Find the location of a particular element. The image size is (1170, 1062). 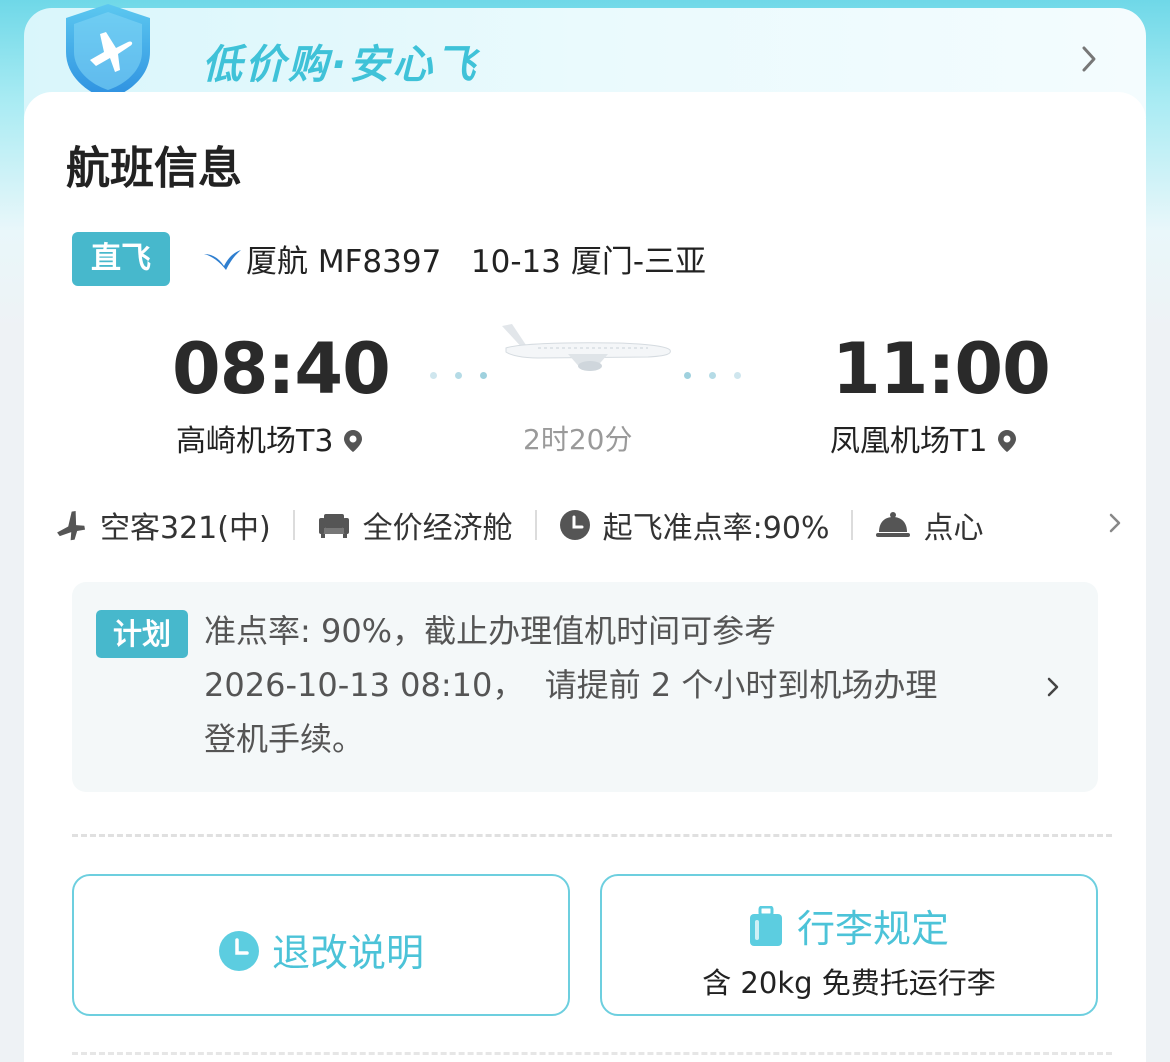

notice-line: 准点率: 90%，截止办理值机时间可参考 is located at coordinates (490, 631).